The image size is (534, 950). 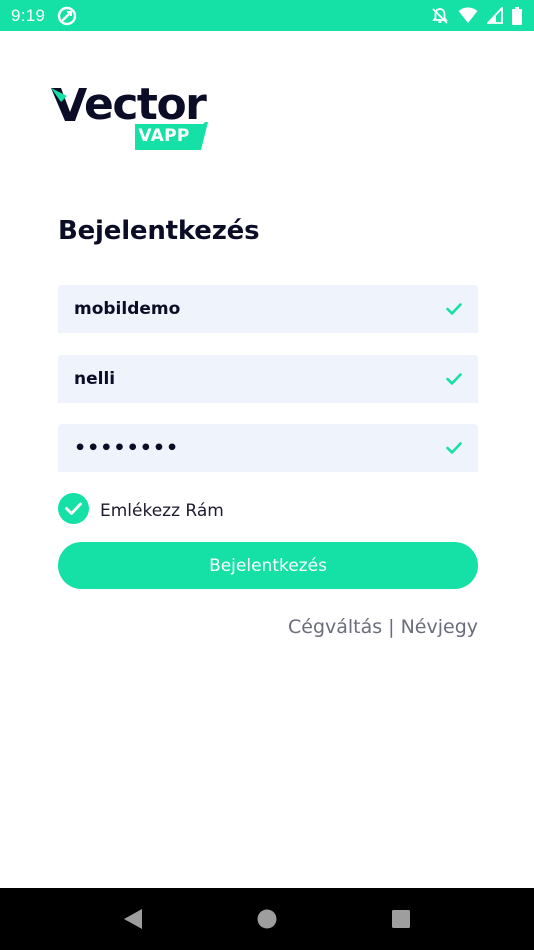 I want to click on about-link: Névjegy, so click(x=439, y=627).